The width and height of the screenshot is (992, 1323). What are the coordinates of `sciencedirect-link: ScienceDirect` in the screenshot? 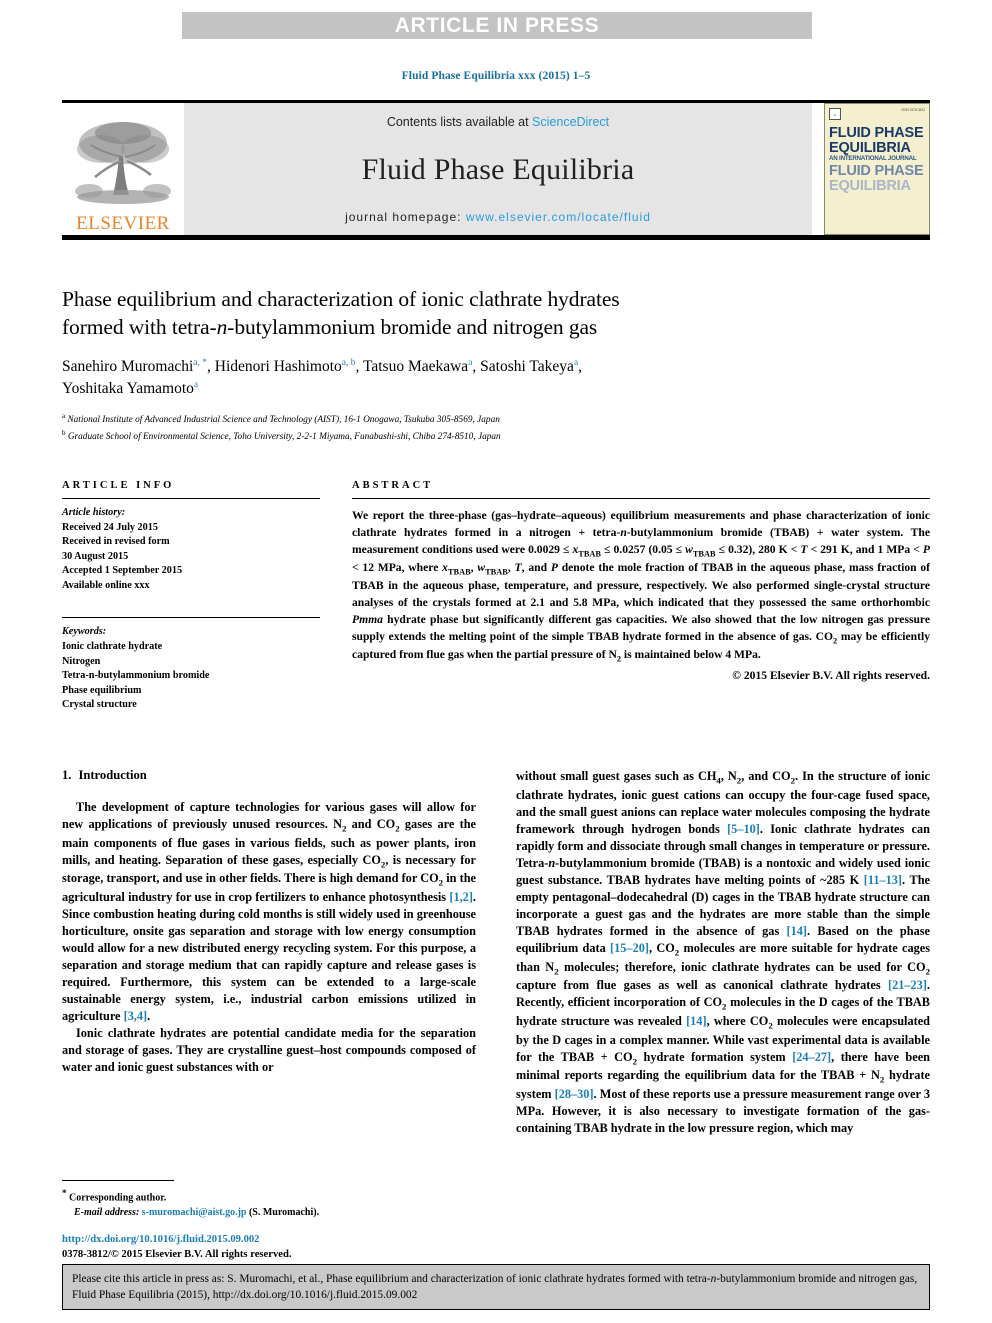 It's located at (570, 122).